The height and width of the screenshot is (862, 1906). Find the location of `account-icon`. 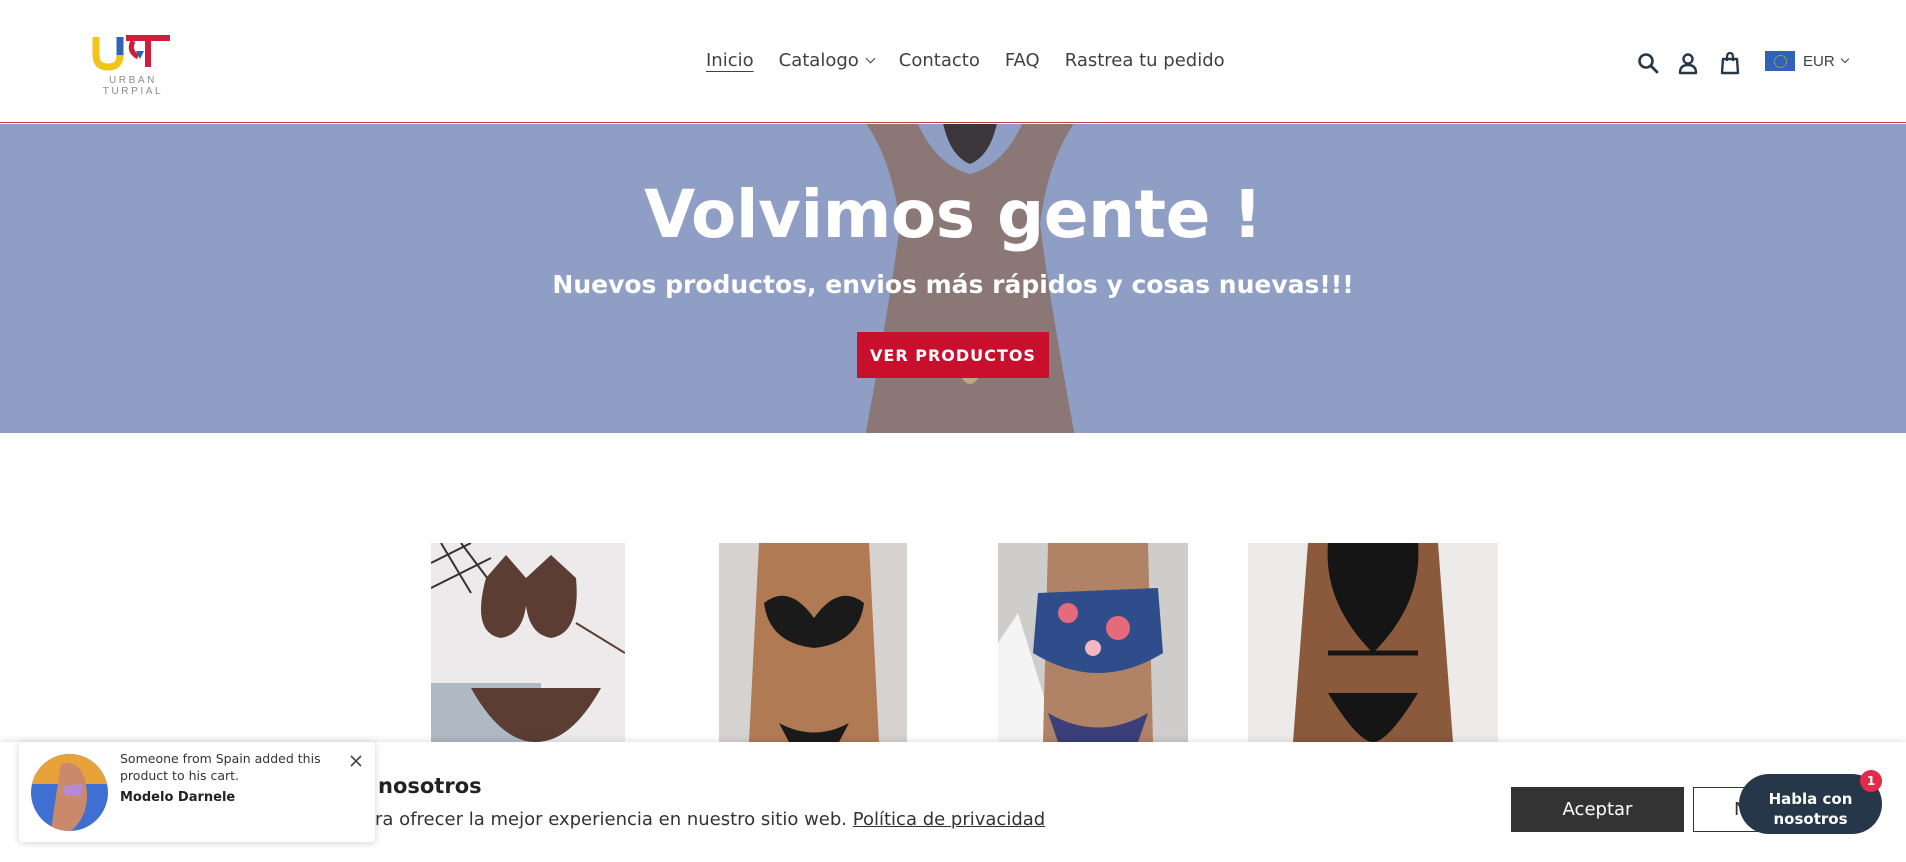

account-icon is located at coordinates (1688, 63).